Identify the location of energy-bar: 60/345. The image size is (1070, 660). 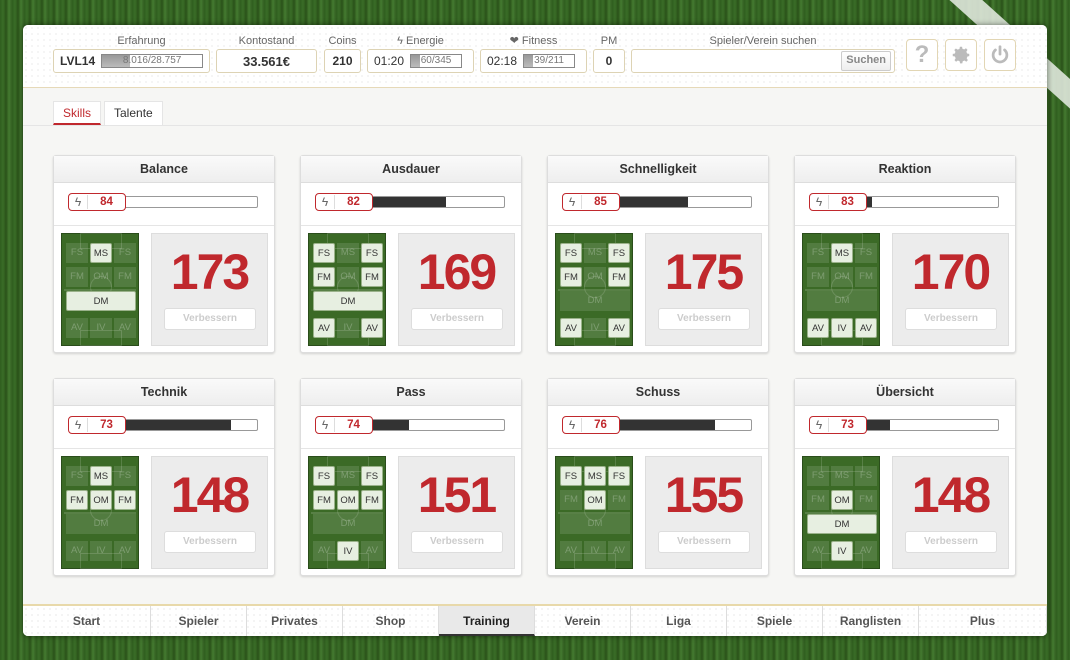
(436, 61).